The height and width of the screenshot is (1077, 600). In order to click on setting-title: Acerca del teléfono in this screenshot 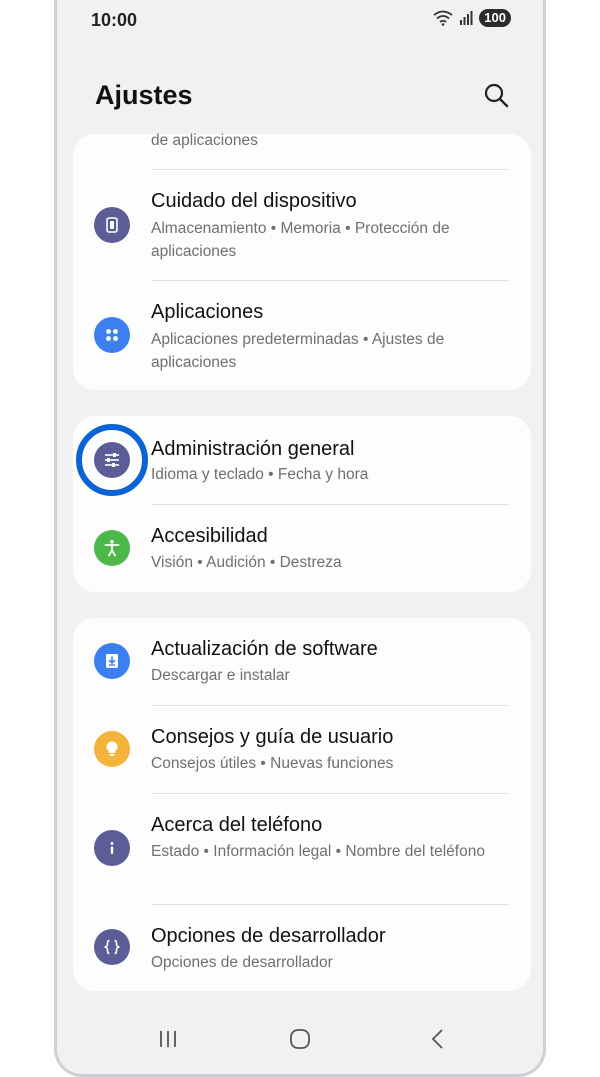, I will do `click(237, 825)`.